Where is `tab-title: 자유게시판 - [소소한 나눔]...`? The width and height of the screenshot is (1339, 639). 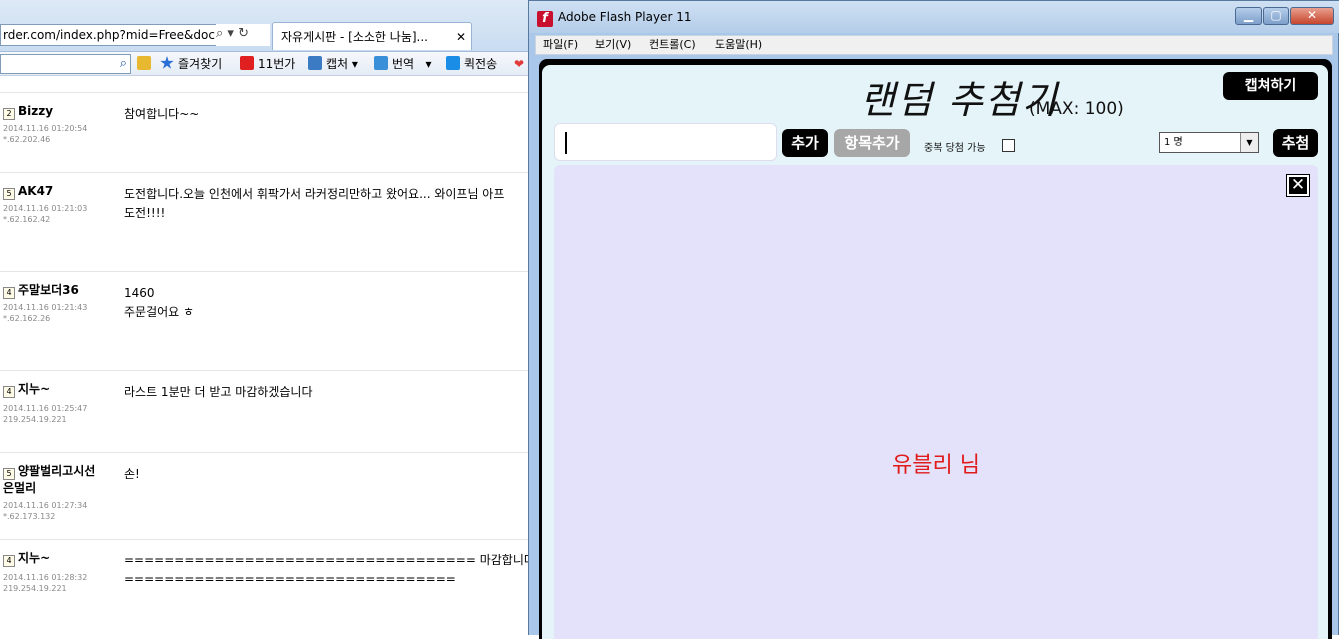 tab-title: 자유게시판 - [소소한 나눔]... is located at coordinates (354, 37).